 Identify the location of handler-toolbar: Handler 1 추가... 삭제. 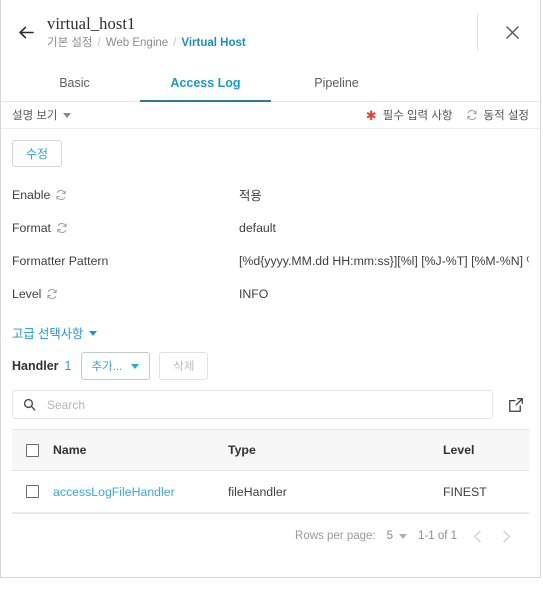
(270, 366).